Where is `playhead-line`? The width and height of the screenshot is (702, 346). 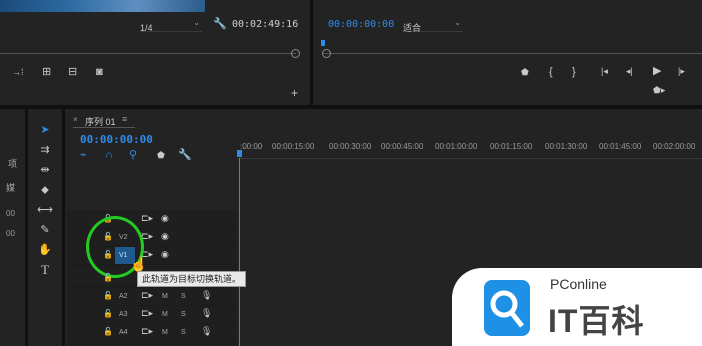 playhead-line is located at coordinates (239, 252).